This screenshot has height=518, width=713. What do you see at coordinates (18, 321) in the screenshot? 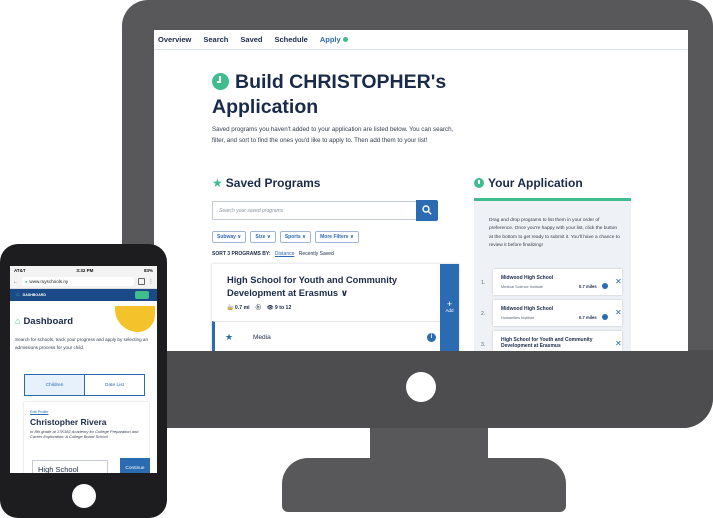
I see `dashboard-home-icon: ⌂` at bounding box center [18, 321].